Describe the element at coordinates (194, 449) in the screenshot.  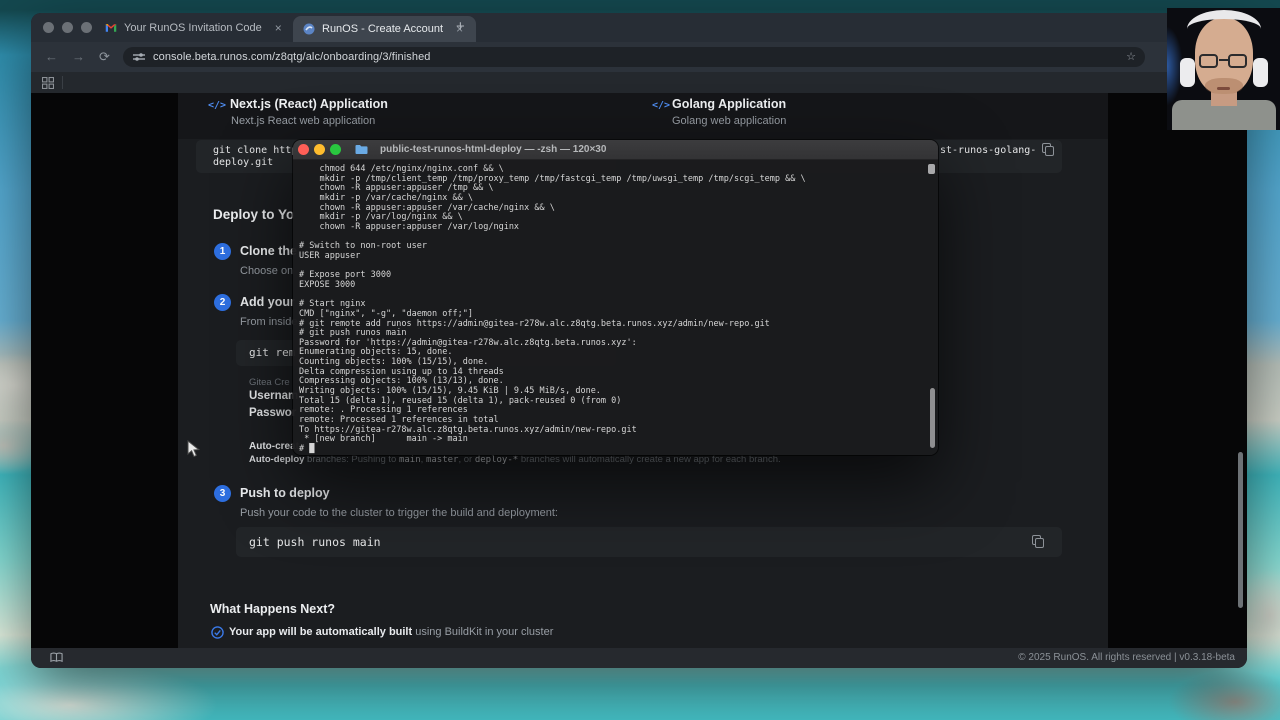
I see `mouse-cursor` at that location.